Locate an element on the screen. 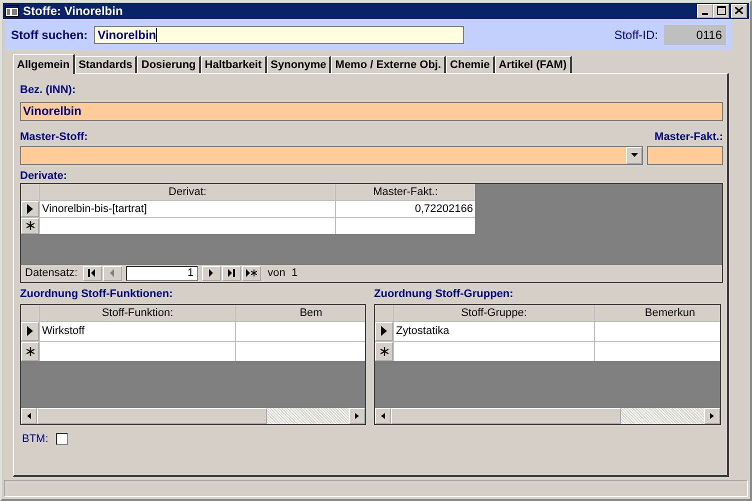 The width and height of the screenshot is (752, 501). column-header: Derivat: is located at coordinates (187, 192).